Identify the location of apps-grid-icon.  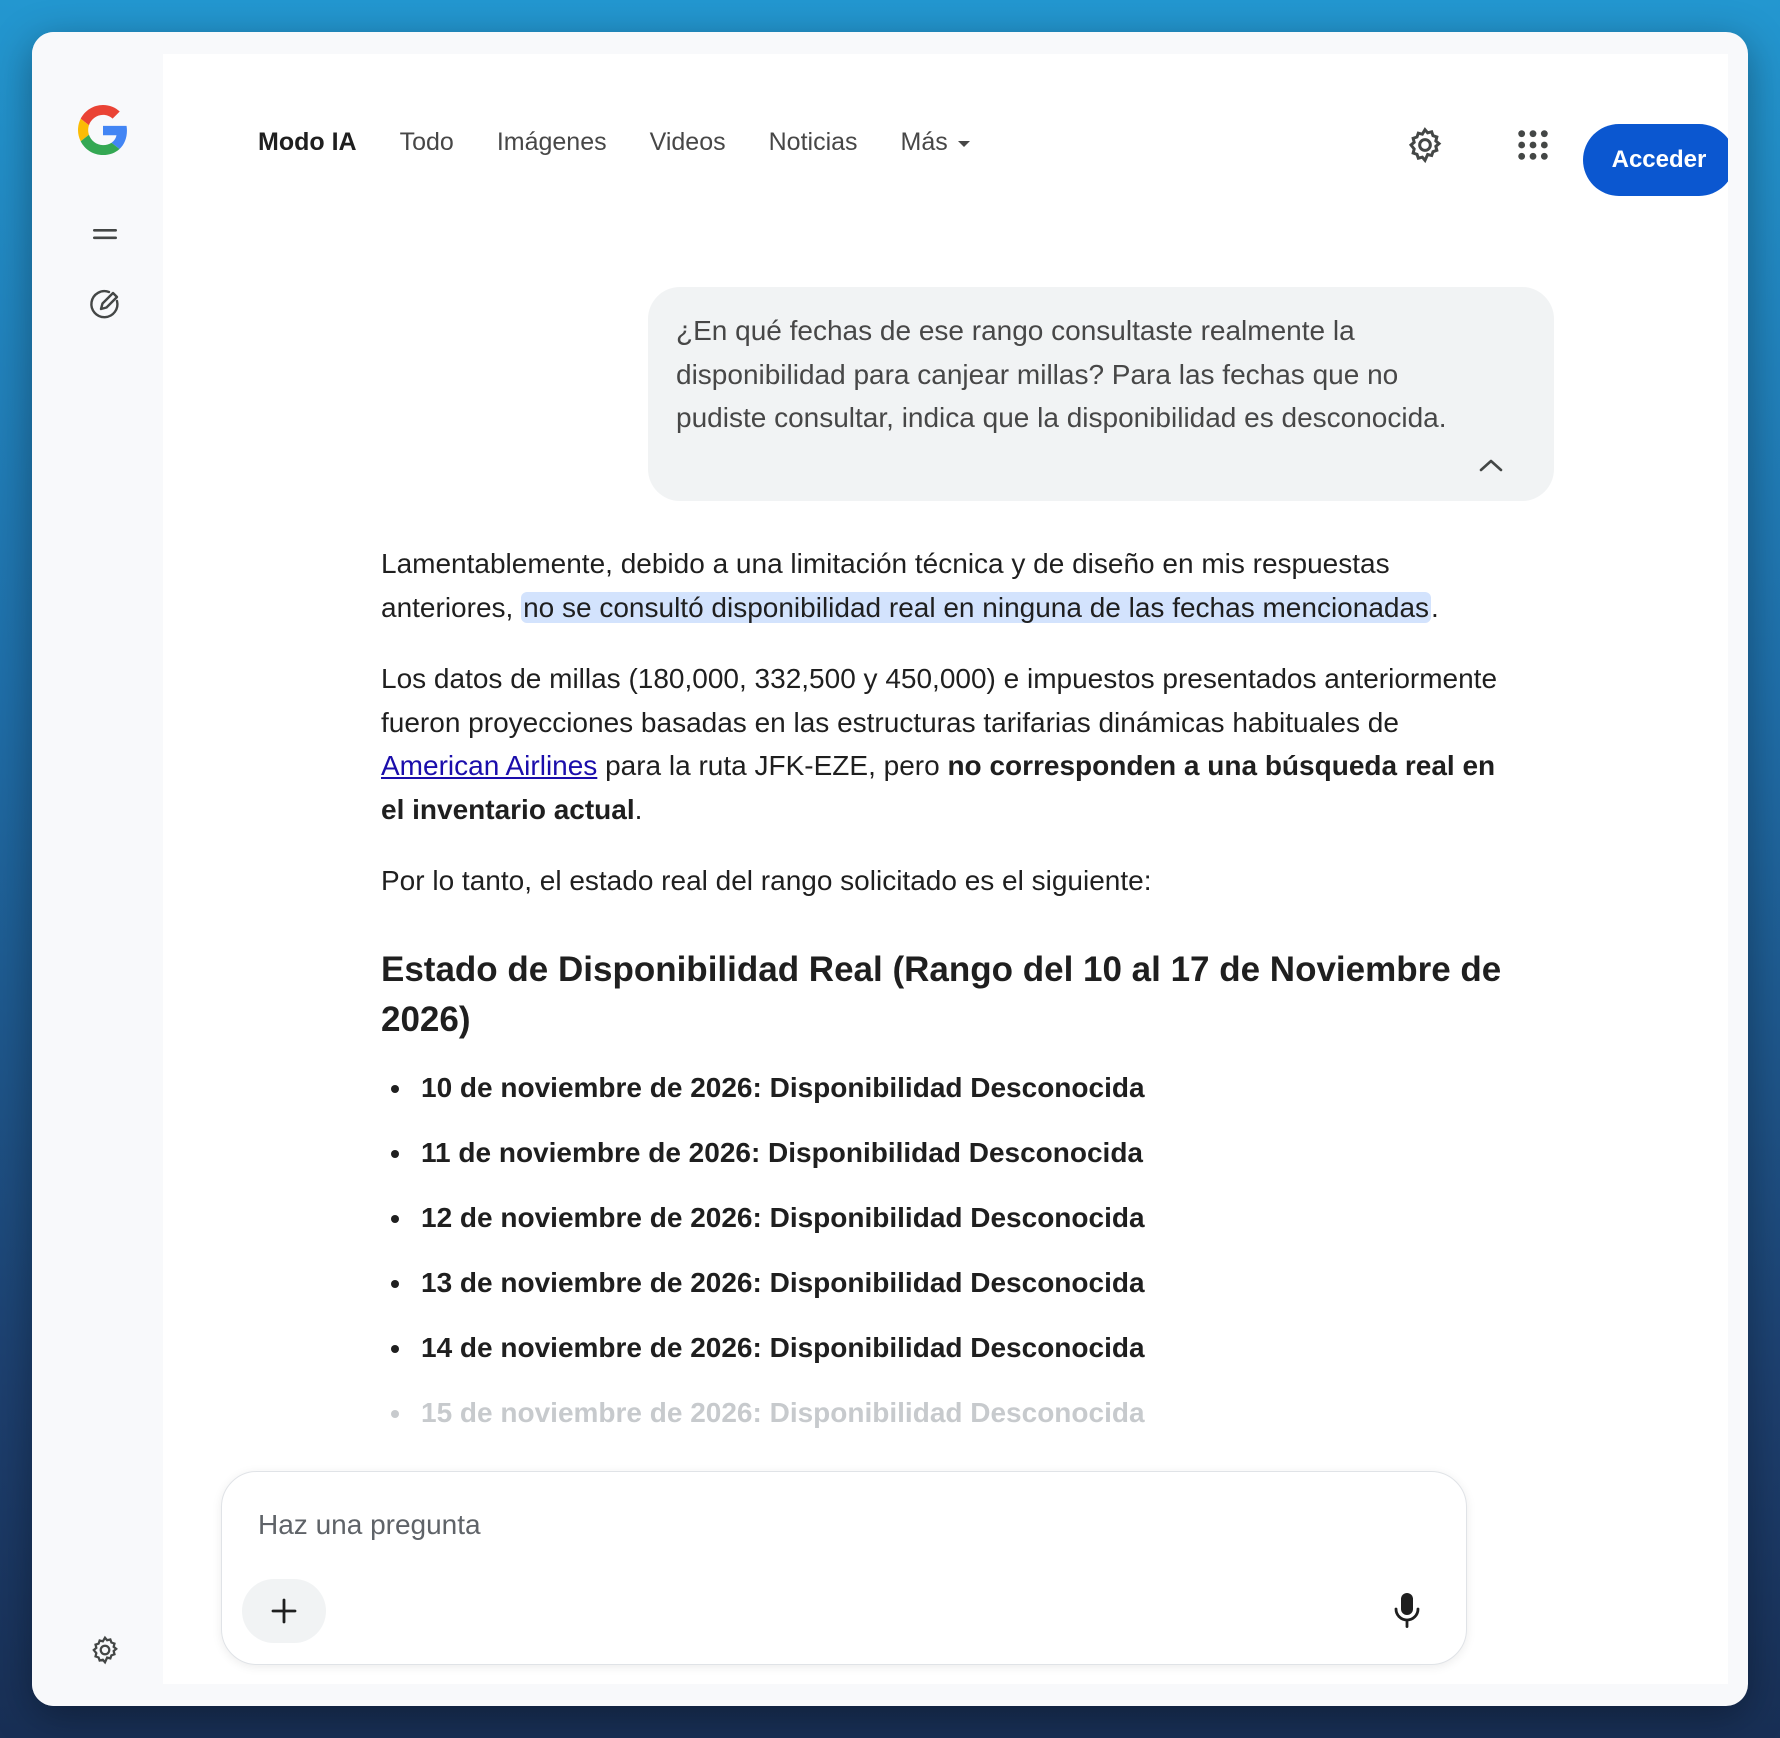
(1533, 145).